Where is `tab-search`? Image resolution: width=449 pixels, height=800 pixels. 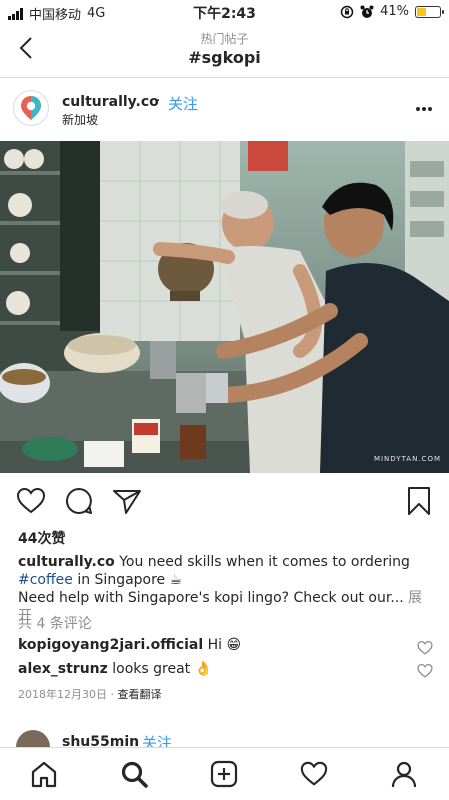 tab-search is located at coordinates (134, 774).